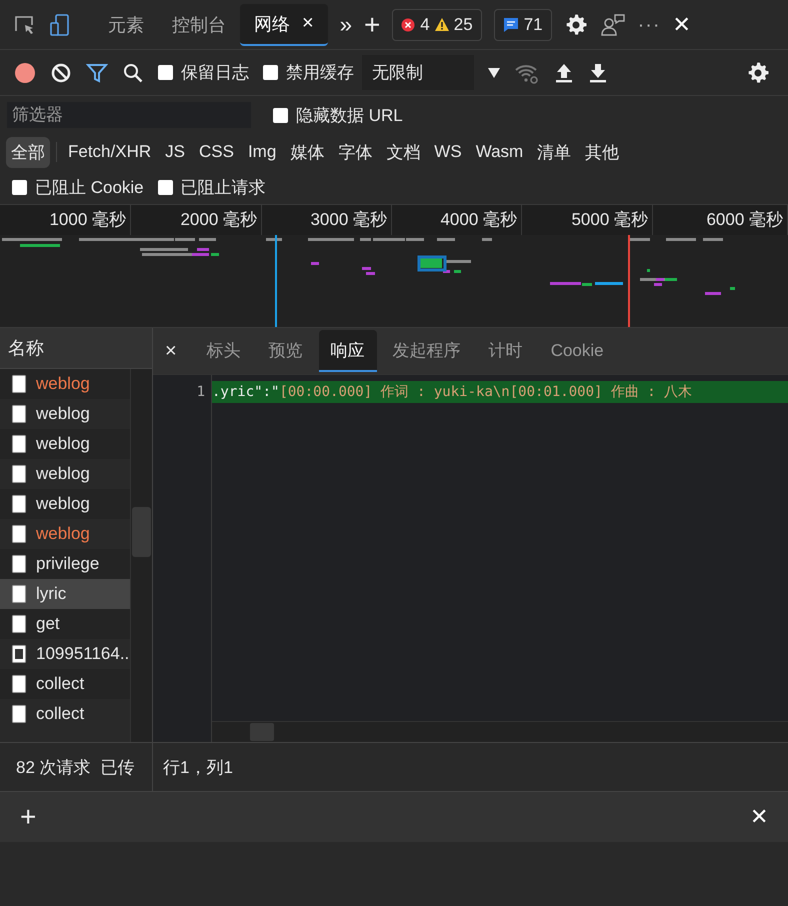 Image resolution: width=788 pixels, height=906 pixels. What do you see at coordinates (65, 624) in the screenshot?
I see `request-row: get` at bounding box center [65, 624].